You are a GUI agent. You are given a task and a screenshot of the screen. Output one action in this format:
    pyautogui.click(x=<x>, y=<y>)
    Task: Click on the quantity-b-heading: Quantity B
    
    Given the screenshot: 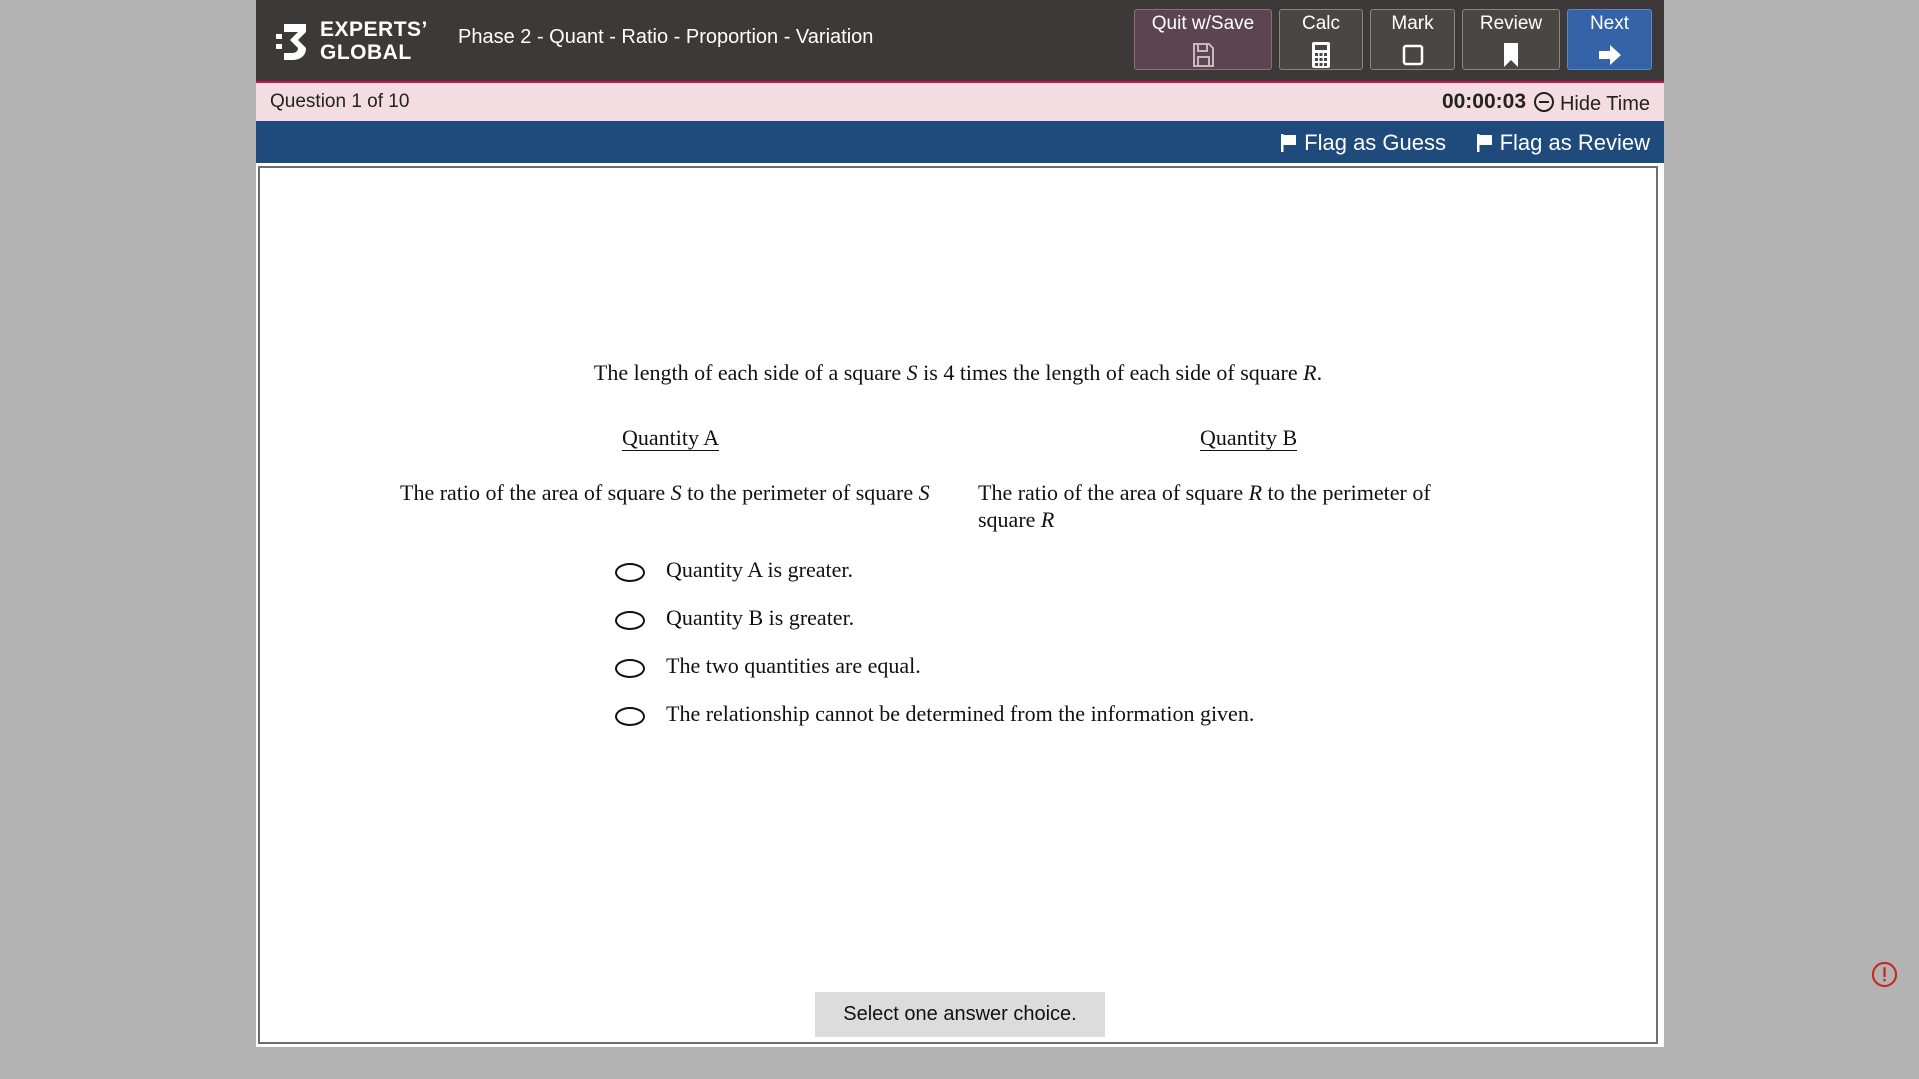 What is the action you would take?
    pyautogui.click(x=1249, y=438)
    